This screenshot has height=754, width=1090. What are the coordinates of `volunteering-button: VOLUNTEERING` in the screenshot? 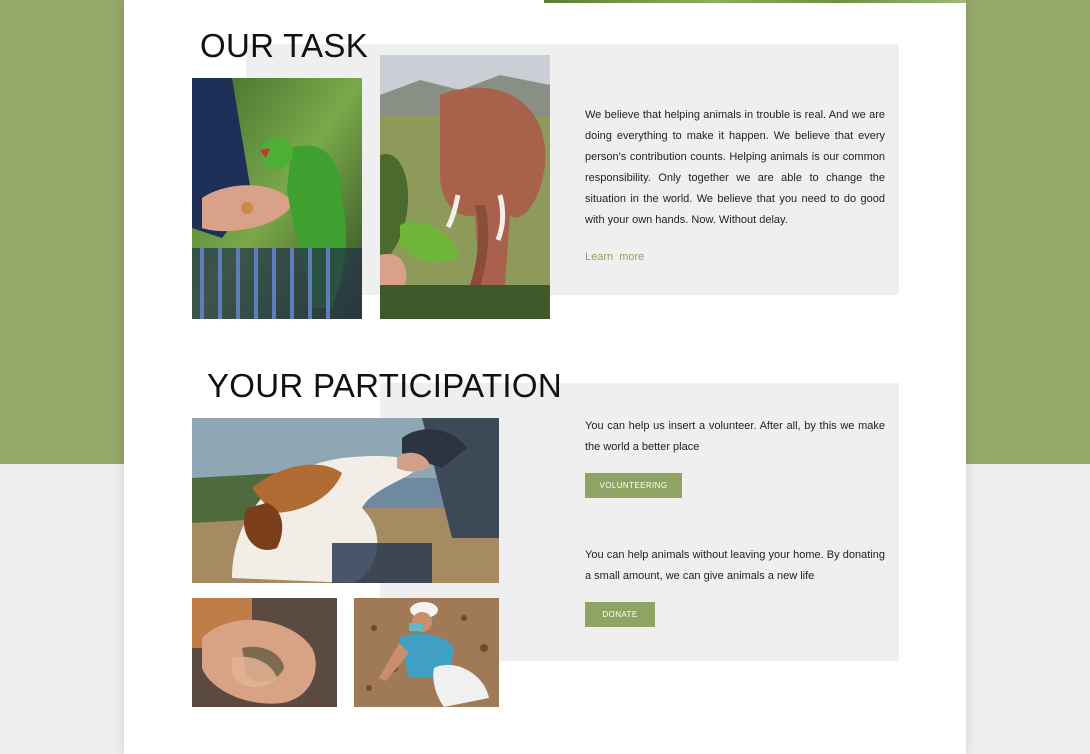 It's located at (633, 485).